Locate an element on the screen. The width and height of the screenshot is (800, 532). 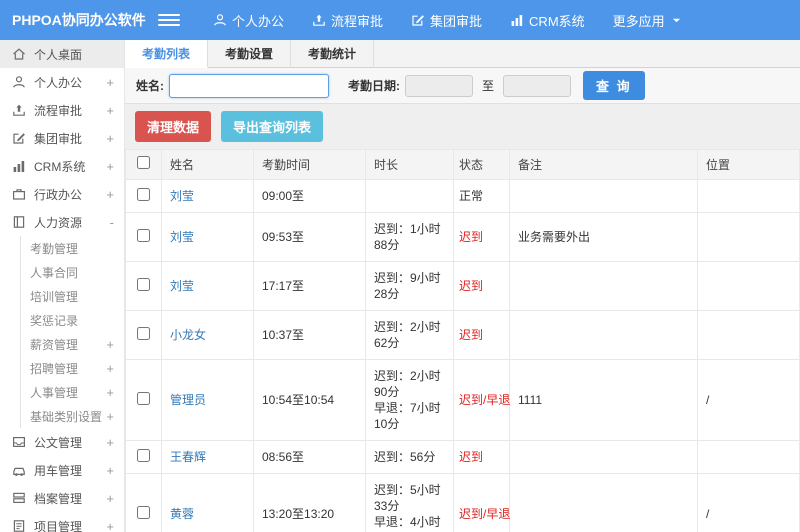
tab-0: 考勤列表 is located at coordinates (167, 54).